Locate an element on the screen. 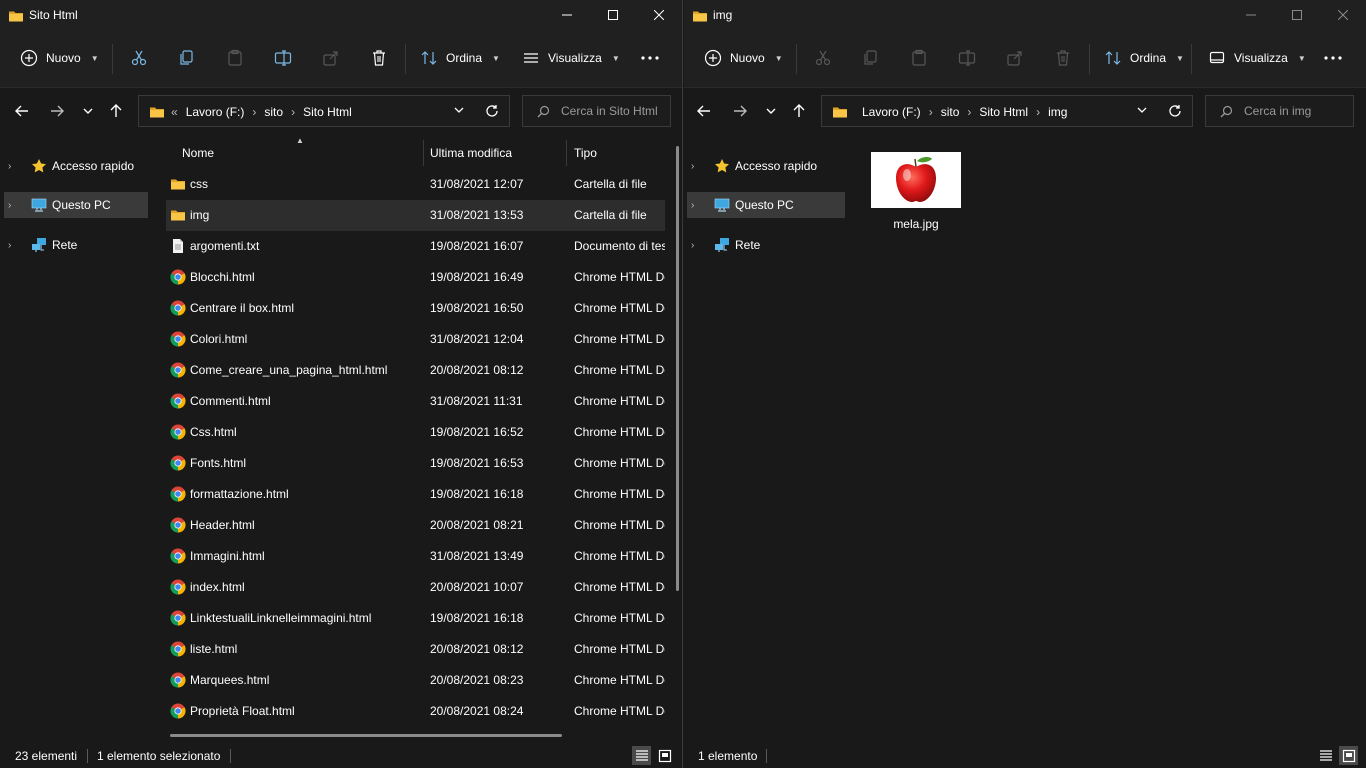 The width and height of the screenshot is (1366, 768). breadcrumb-overflow: « is located at coordinates (174, 112).